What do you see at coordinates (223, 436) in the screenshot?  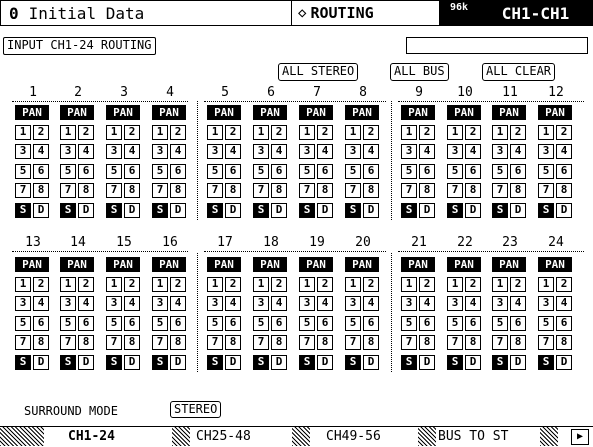 I see `tab-ch25-48: CH25-48` at bounding box center [223, 436].